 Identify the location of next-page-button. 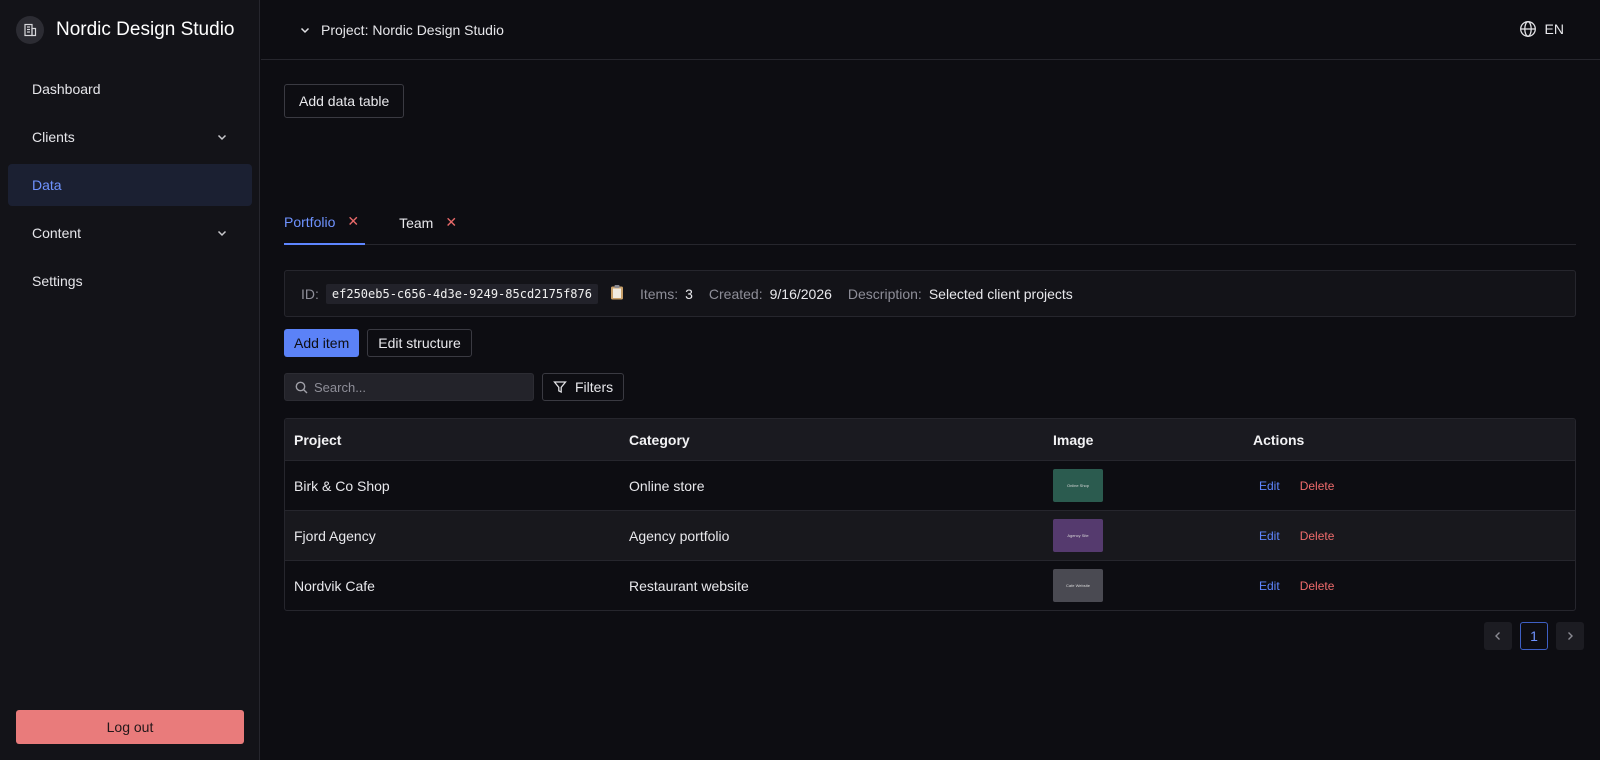
(1570, 636).